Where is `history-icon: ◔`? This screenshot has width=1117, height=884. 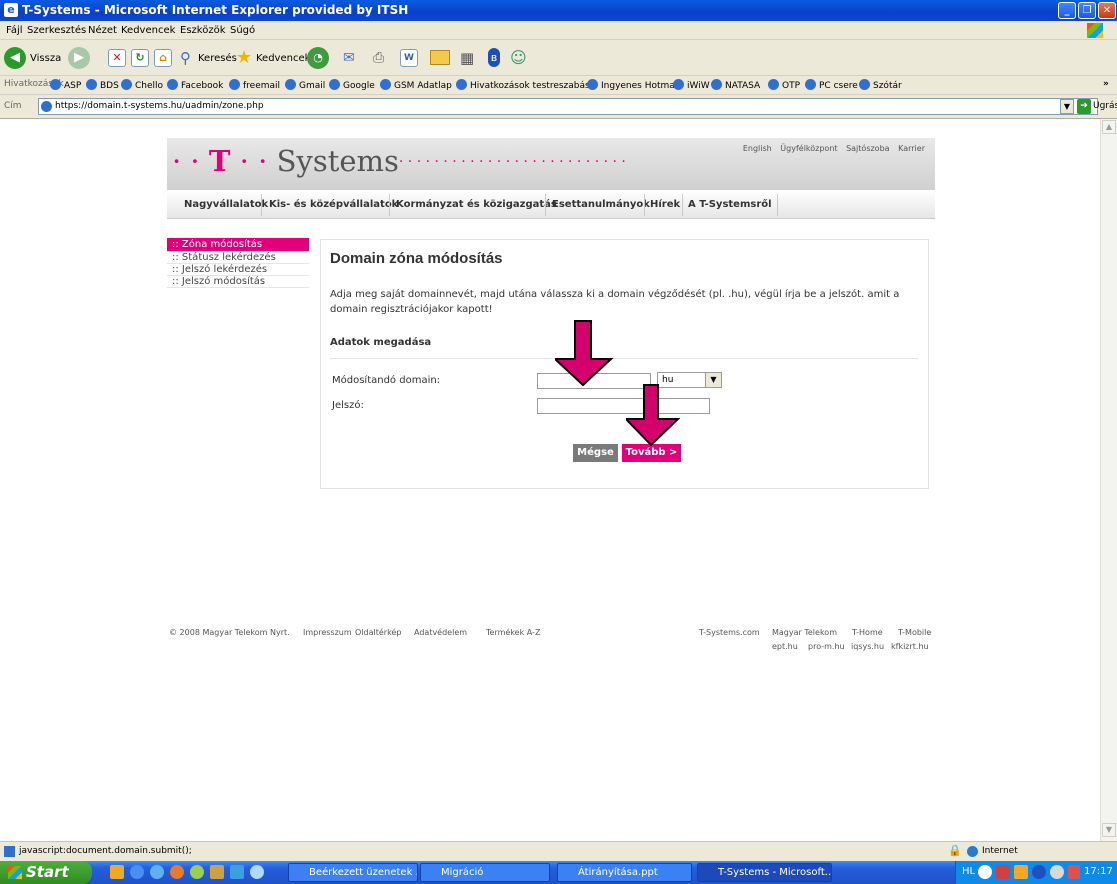
history-icon: ◔ is located at coordinates (318, 58).